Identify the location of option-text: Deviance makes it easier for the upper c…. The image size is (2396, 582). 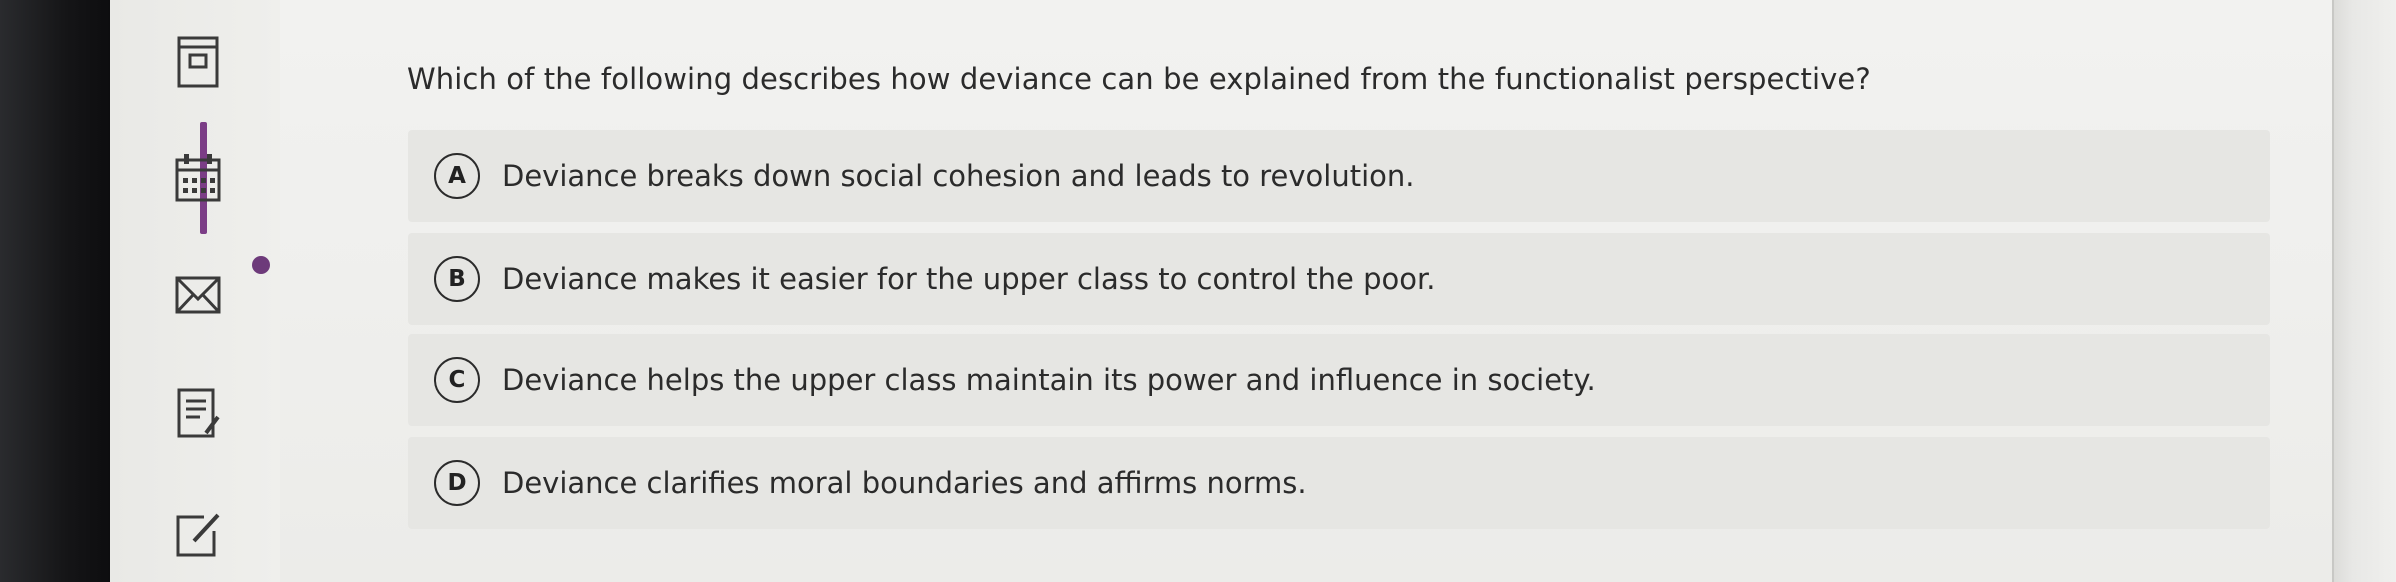
(969, 279).